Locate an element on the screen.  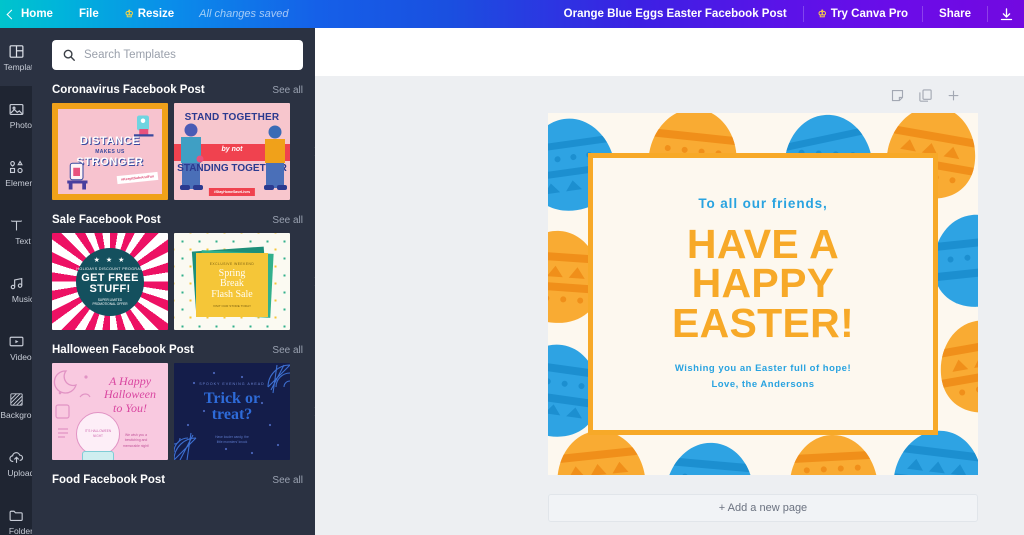
page-tools is located at coordinates (925, 95).